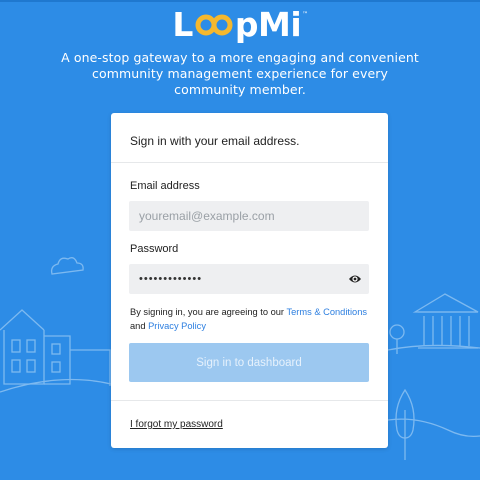 This screenshot has width=480, height=480. What do you see at coordinates (326, 312) in the screenshot?
I see `terms-link: Terms & Conditions` at bounding box center [326, 312].